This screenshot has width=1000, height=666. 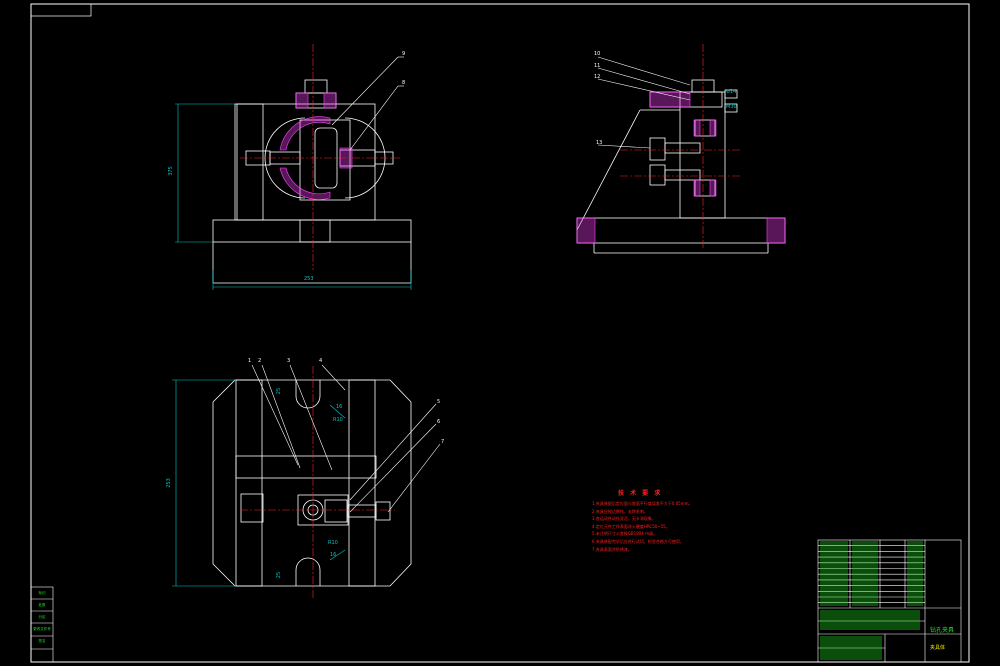 What do you see at coordinates (339, 407) in the screenshot?
I see `top-view-small-dim-3: 16` at bounding box center [339, 407].